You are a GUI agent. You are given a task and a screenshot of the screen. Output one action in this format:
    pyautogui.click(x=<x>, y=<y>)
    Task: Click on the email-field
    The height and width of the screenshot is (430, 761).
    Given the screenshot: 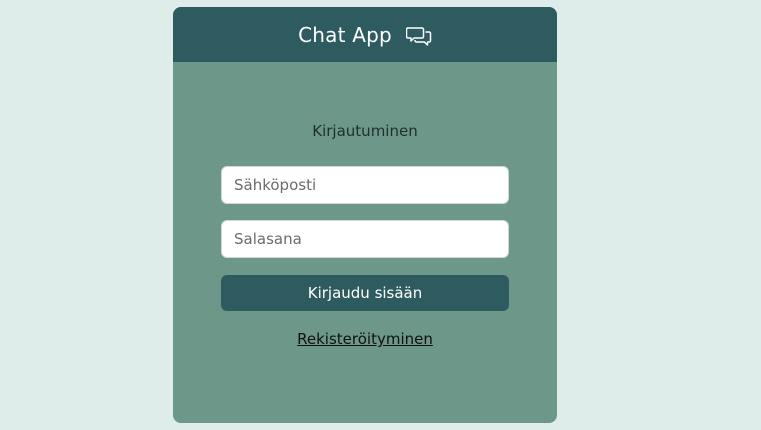 What is the action you would take?
    pyautogui.click(x=365, y=185)
    